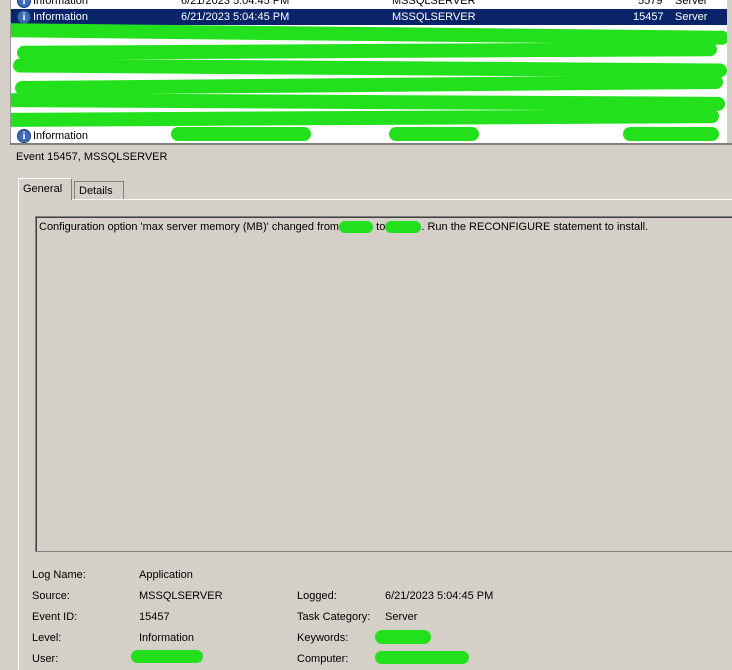  Describe the element at coordinates (166, 575) in the screenshot. I see `log-name-value: Application` at that location.